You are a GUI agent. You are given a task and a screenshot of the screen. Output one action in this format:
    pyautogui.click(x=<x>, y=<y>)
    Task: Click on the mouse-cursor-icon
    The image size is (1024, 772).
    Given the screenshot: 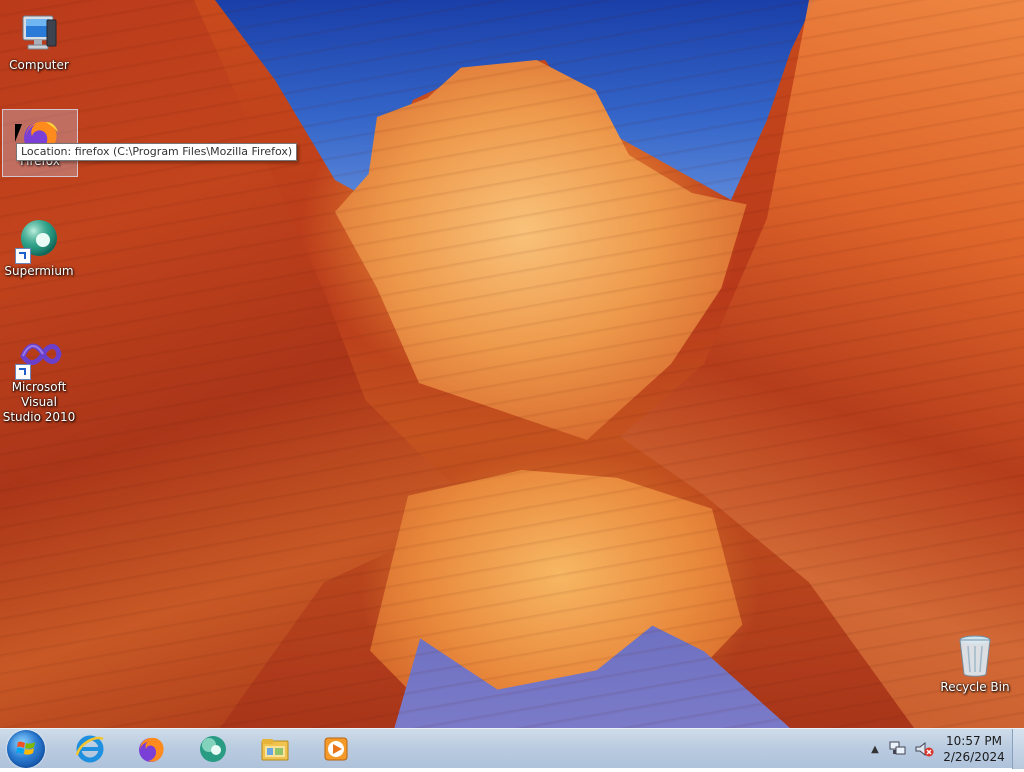 What is the action you would take?
    pyautogui.click(x=18, y=133)
    